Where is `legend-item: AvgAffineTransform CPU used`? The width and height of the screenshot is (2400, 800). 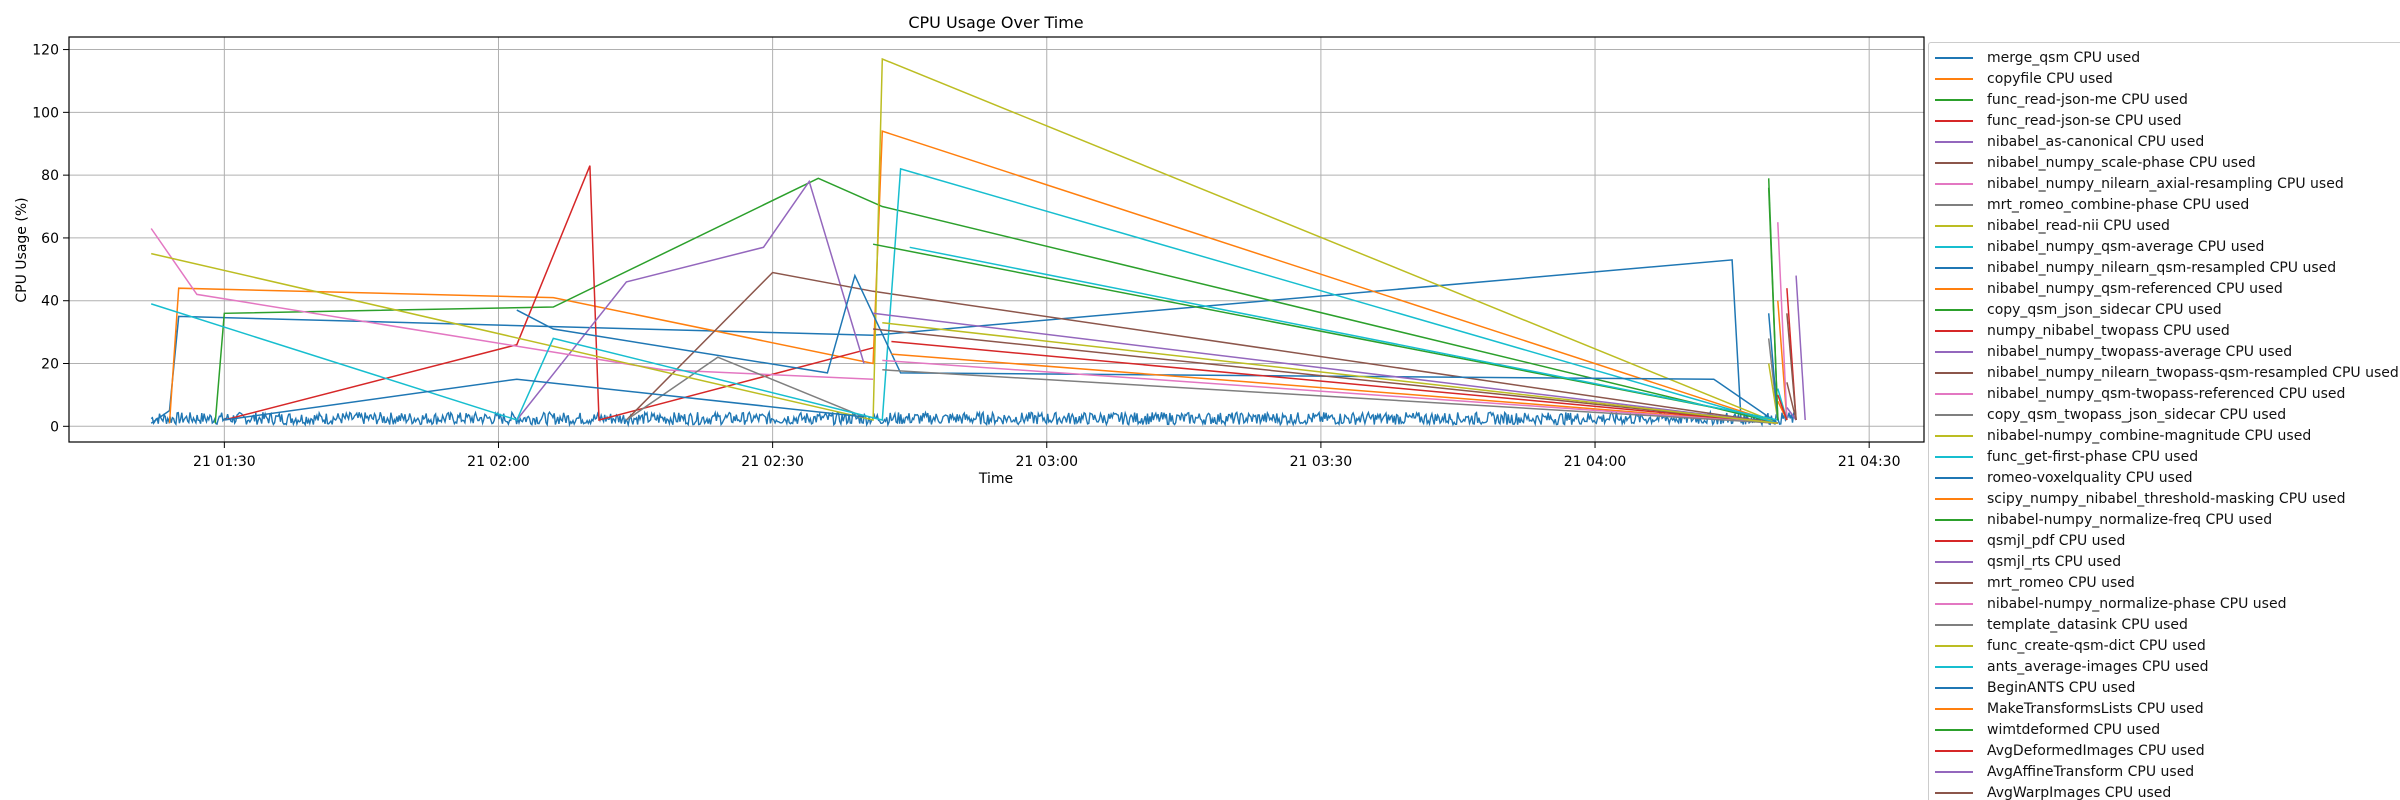
legend-item: AvgAffineTransform CPU used is located at coordinates (2167, 771).